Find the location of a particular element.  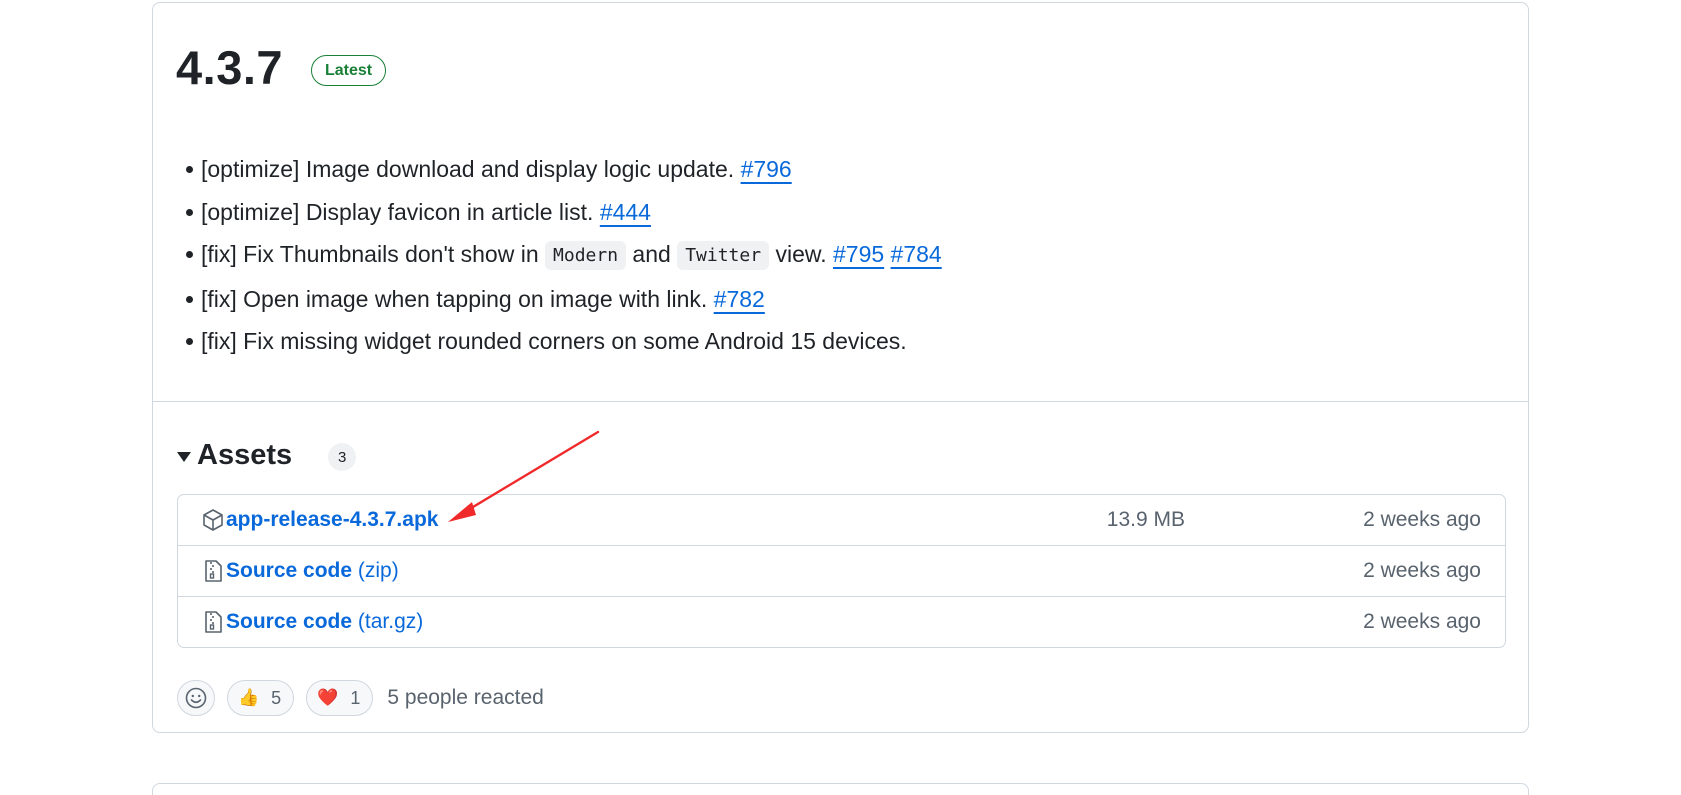

issue-link: #782 is located at coordinates (739, 299).